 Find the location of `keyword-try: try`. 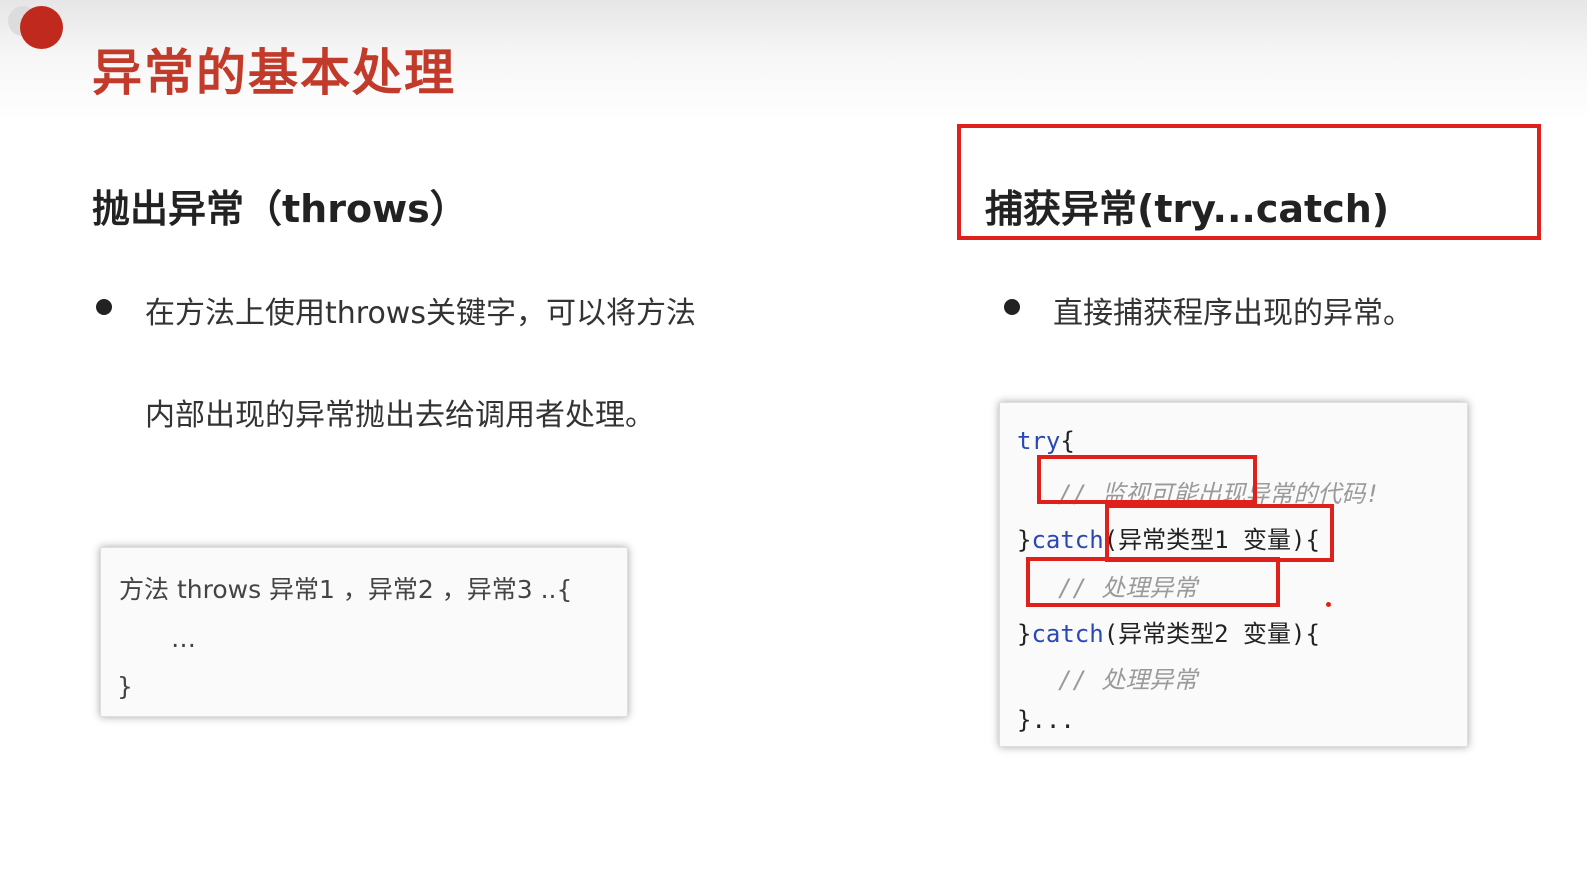

keyword-try: try is located at coordinates (1039, 441).